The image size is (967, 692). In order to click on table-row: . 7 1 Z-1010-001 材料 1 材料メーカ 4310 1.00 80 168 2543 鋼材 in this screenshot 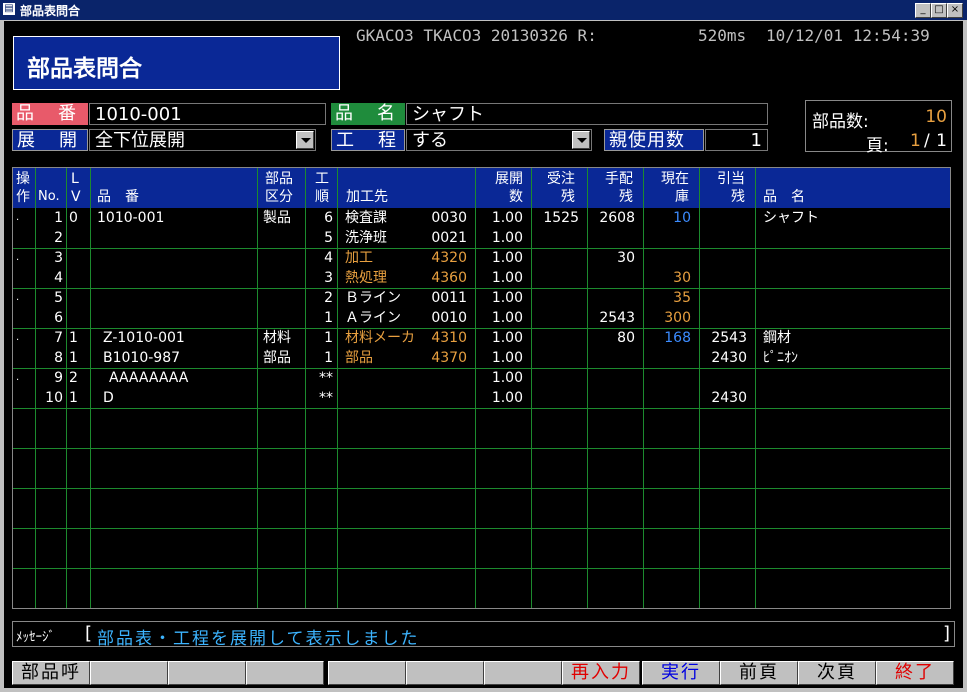, I will do `click(481, 338)`.